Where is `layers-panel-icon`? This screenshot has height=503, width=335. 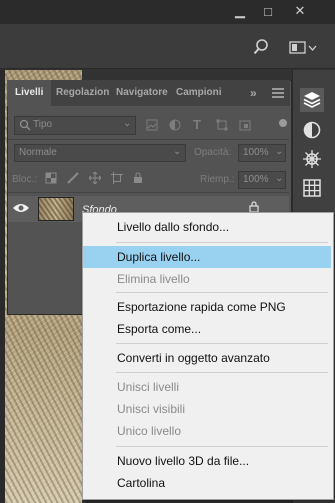
layers-panel-icon is located at coordinates (312, 100).